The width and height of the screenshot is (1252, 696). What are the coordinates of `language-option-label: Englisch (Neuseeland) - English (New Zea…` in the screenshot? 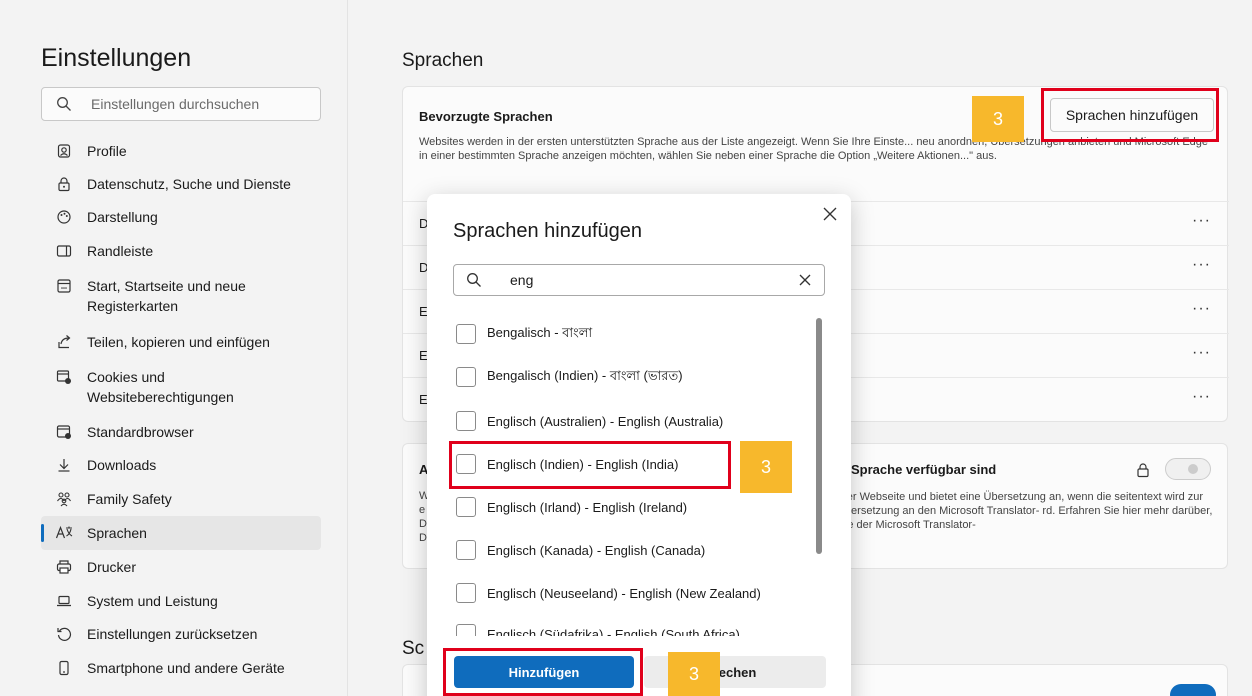 It's located at (624, 593).